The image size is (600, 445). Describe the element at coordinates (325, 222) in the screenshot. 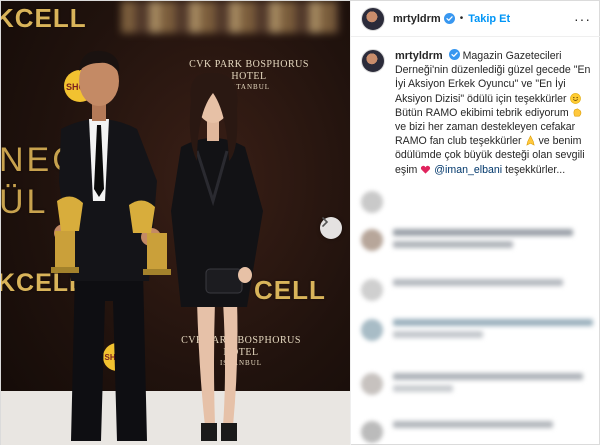

I see `chevron-right-icon` at that location.